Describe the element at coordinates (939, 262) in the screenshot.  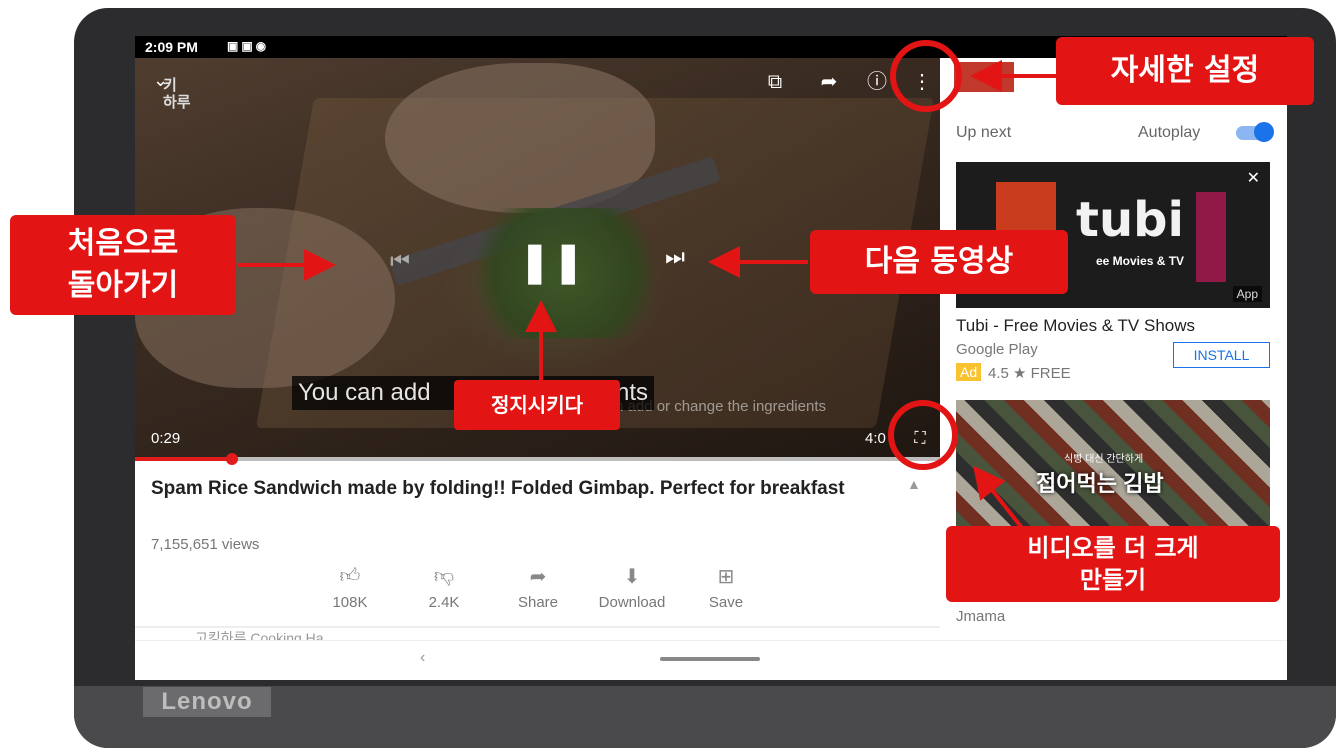
I see `next-video-callout: 다음 동영상` at that location.